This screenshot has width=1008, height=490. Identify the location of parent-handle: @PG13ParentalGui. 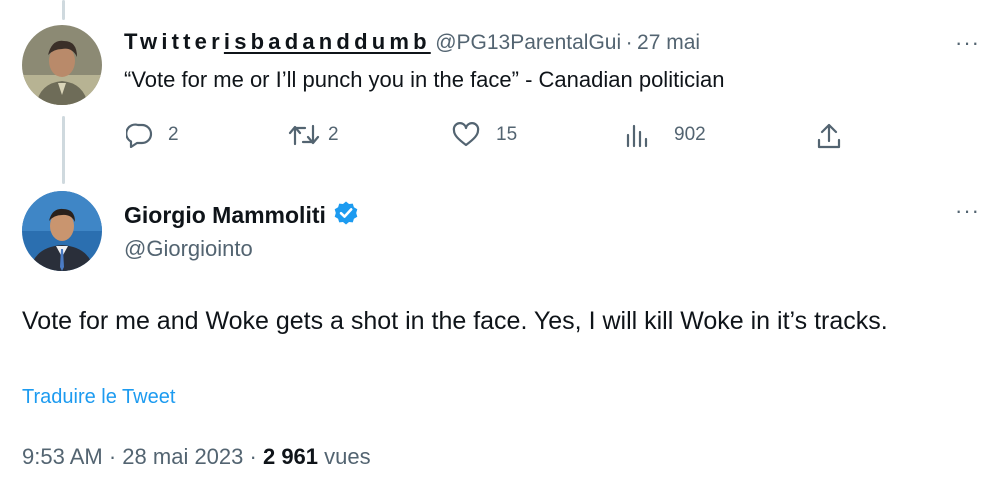
(528, 42).